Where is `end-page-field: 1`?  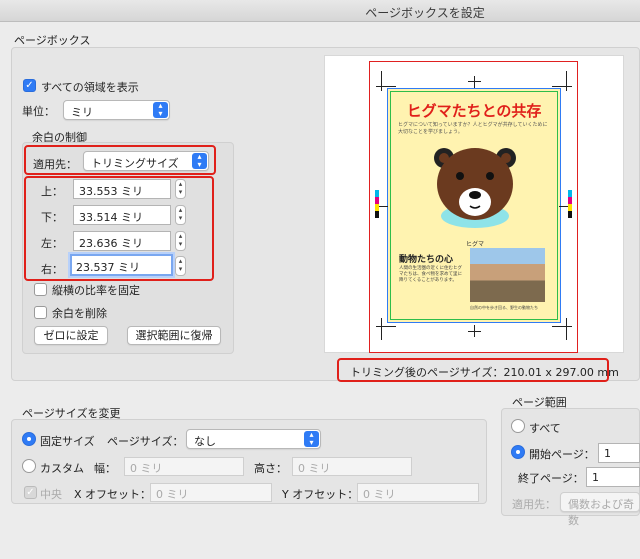
end-page-field: 1 is located at coordinates (613, 477).